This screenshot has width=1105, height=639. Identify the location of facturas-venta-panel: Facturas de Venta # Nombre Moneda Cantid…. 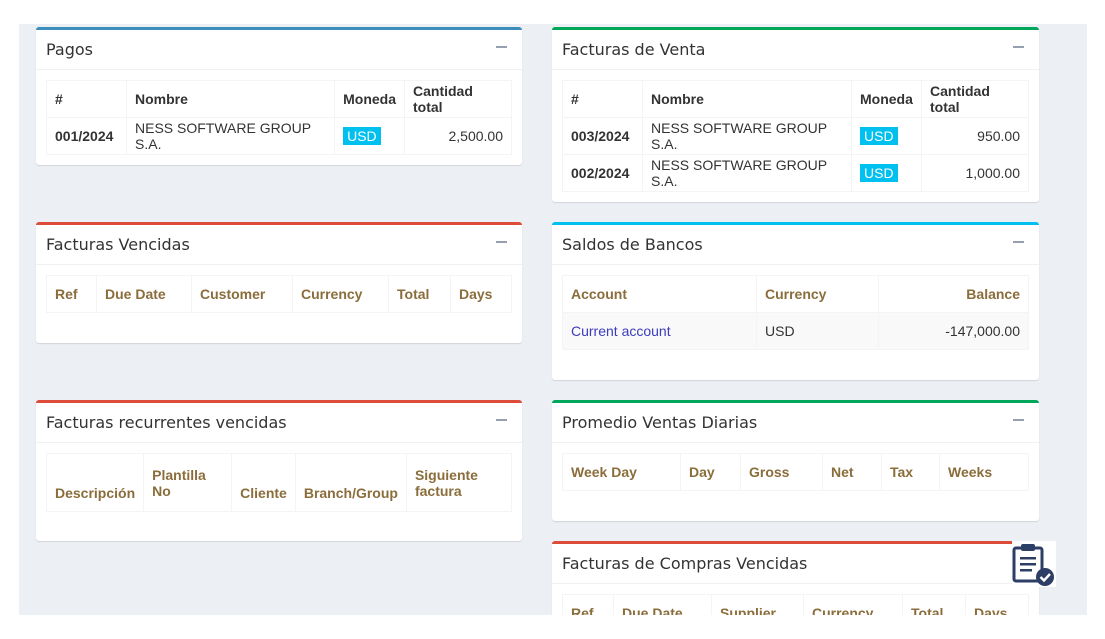
(795, 114).